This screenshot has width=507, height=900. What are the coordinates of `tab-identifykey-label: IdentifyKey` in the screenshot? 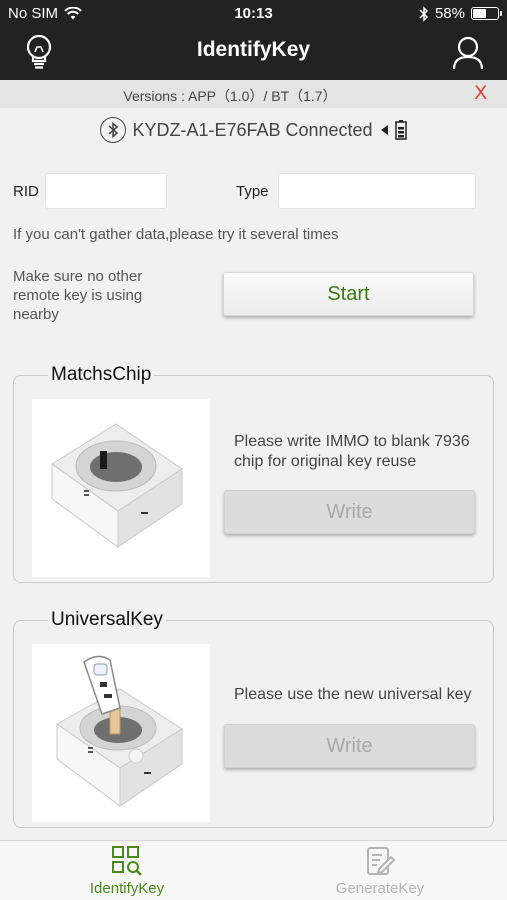 It's located at (127, 888).